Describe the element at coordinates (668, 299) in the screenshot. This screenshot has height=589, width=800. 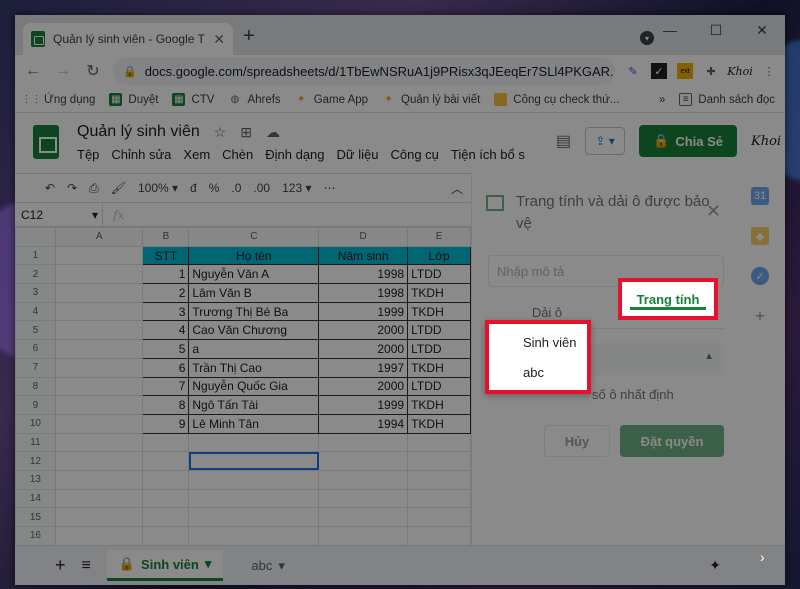
I see `tab-sheet-highlighted: Trang tính` at that location.